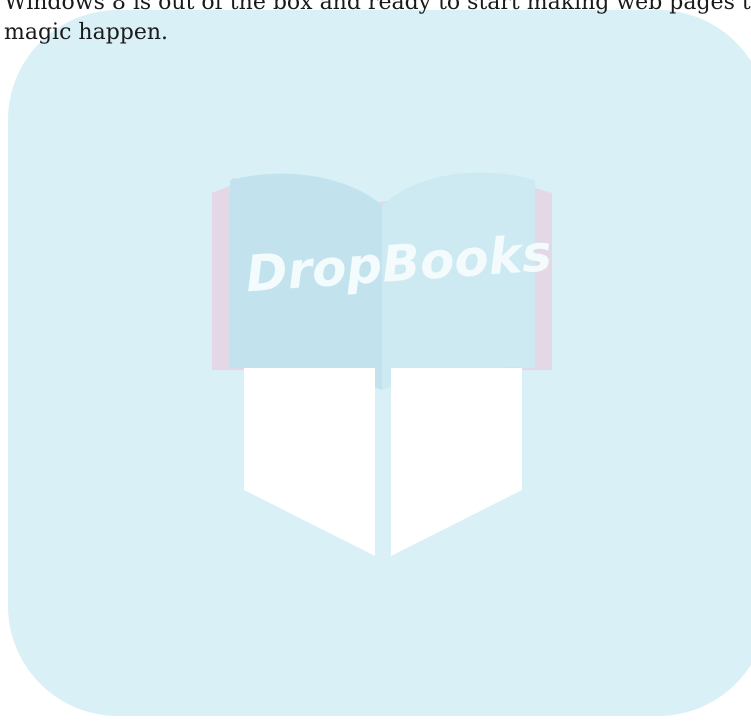 The width and height of the screenshot is (751, 726). What do you see at coordinates (456, 462) in the screenshot?
I see `book-lower-right` at bounding box center [456, 462].